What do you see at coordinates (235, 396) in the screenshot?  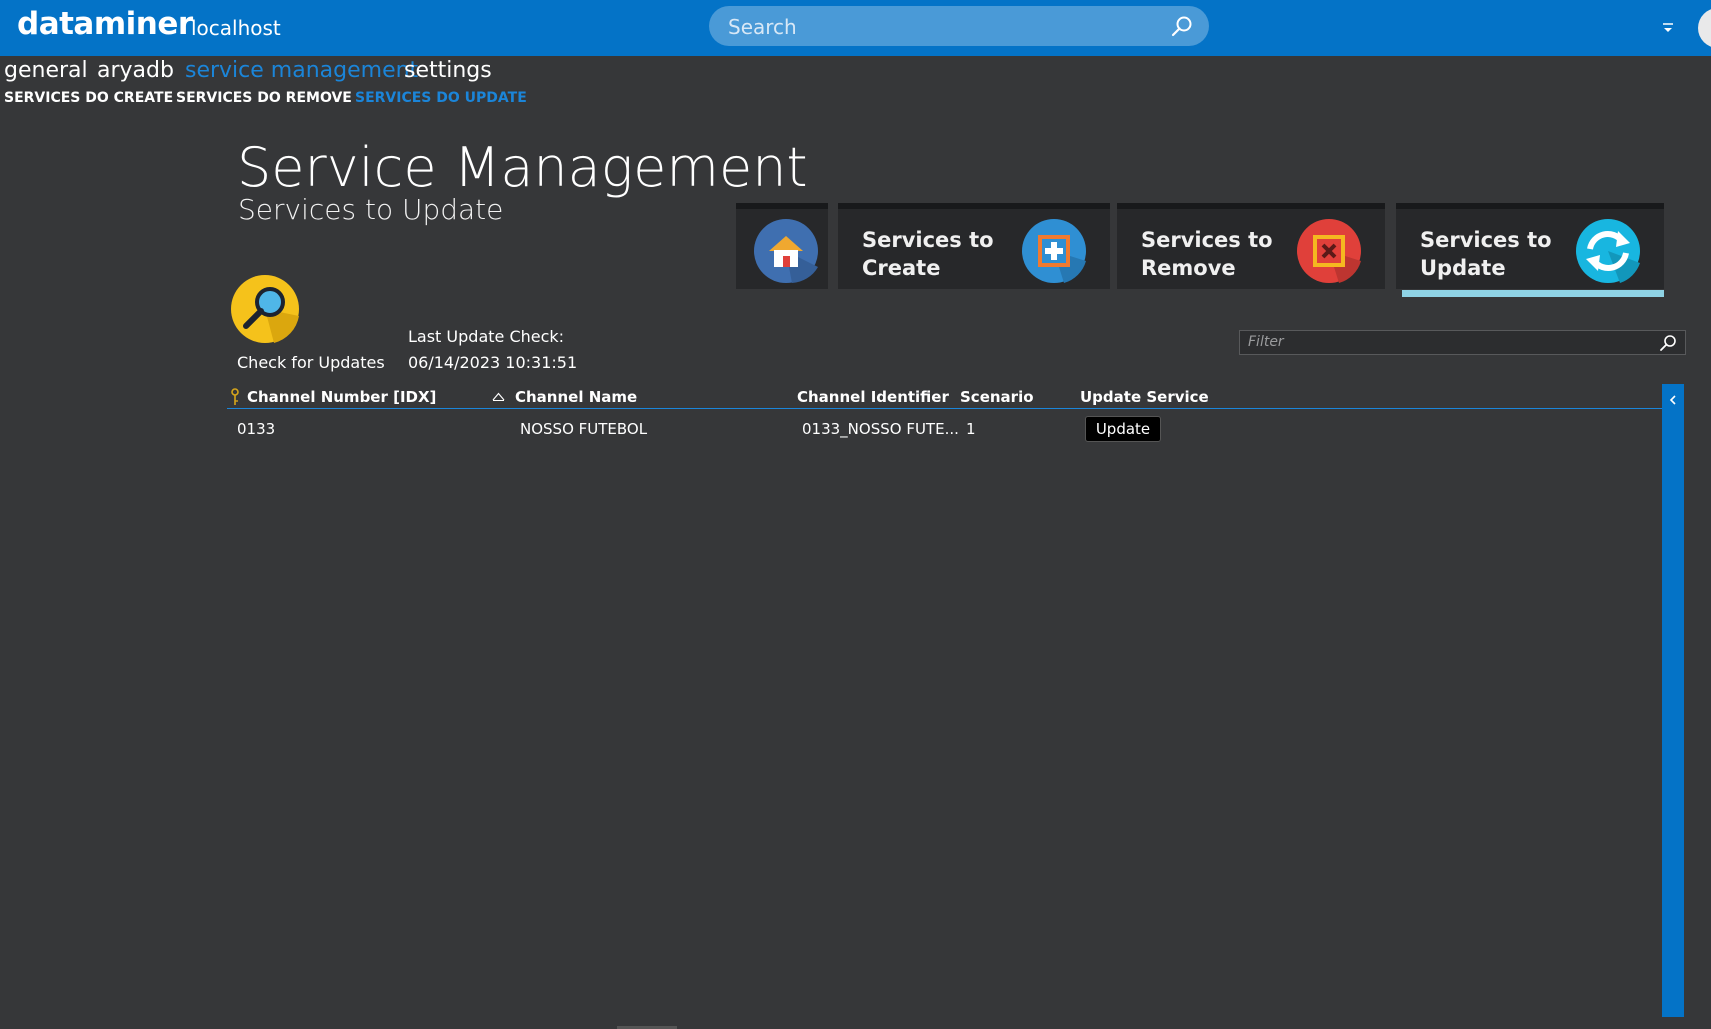 I see `key-icon` at bounding box center [235, 396].